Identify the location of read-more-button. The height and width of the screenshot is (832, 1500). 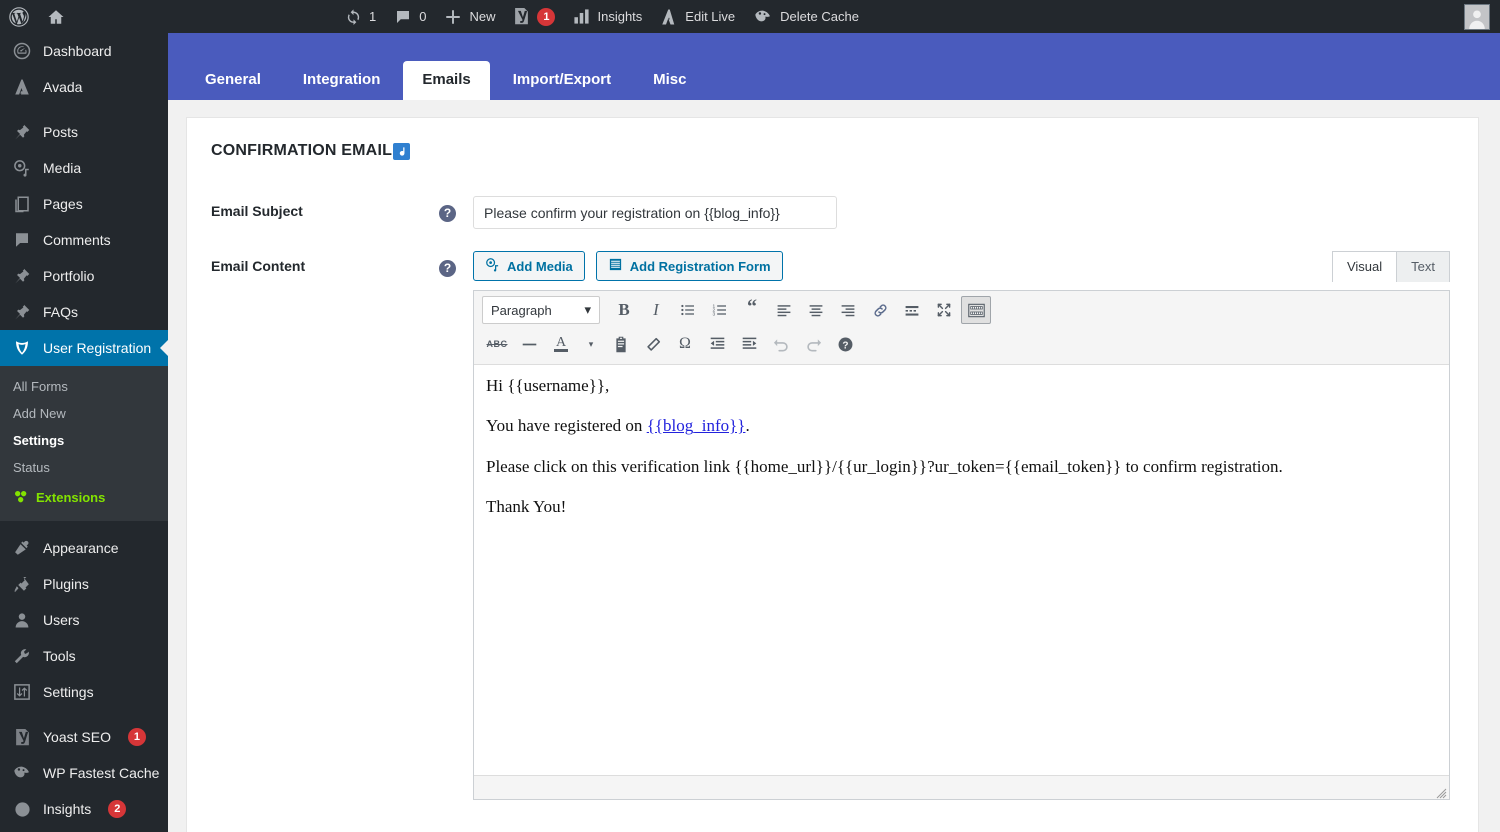
(912, 310).